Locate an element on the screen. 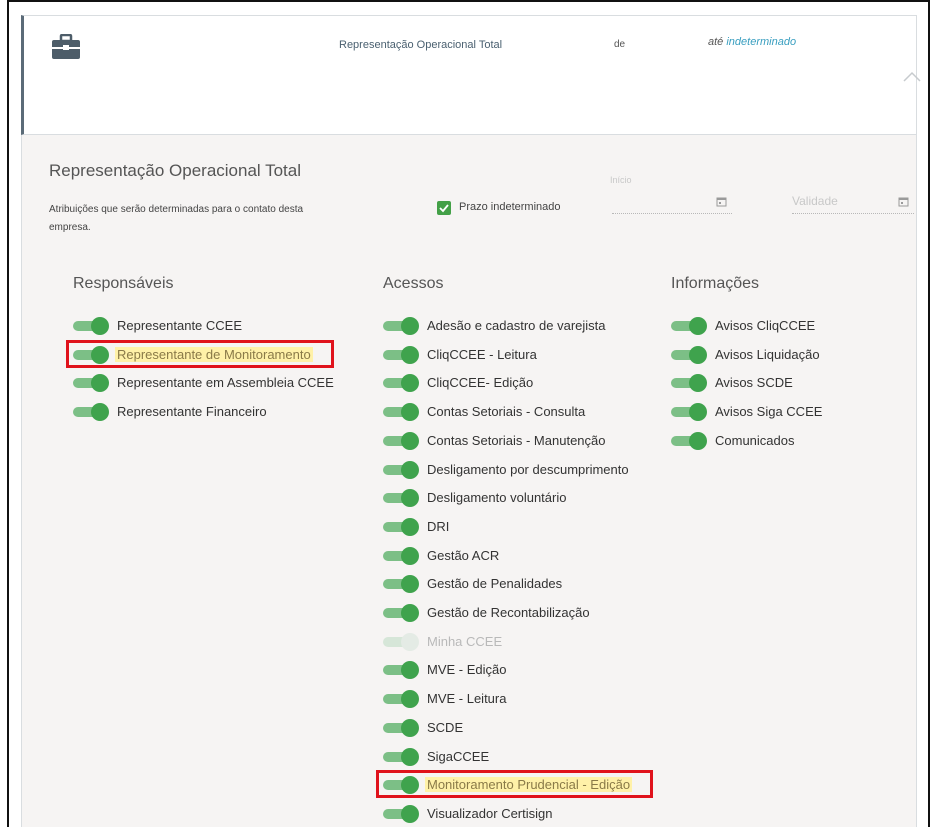 This screenshot has width=933, height=827. toggle-label: Comunicados is located at coordinates (755, 440).